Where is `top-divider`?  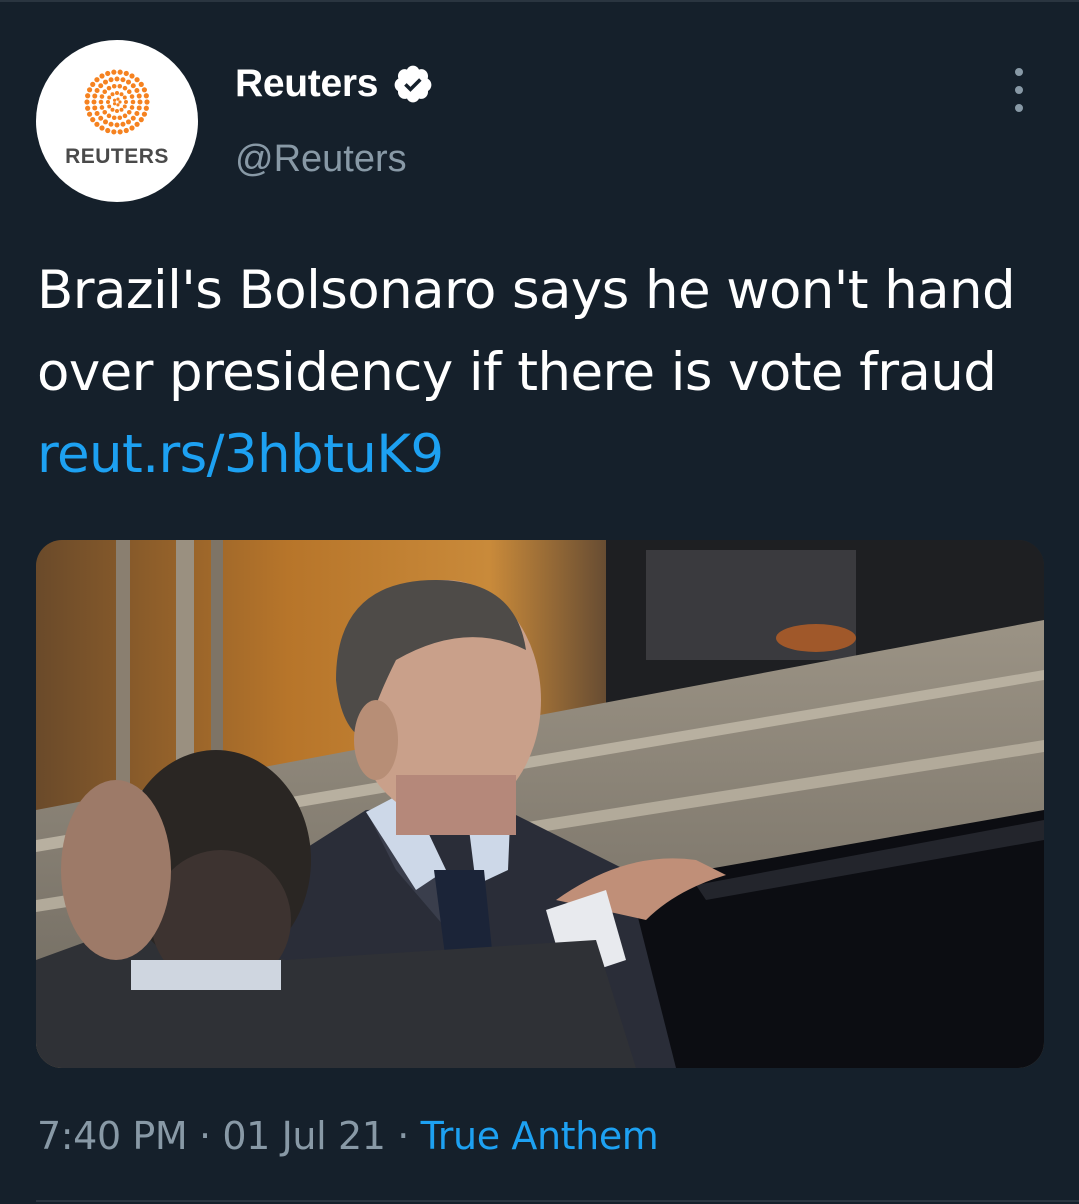 top-divider is located at coordinates (539, 1).